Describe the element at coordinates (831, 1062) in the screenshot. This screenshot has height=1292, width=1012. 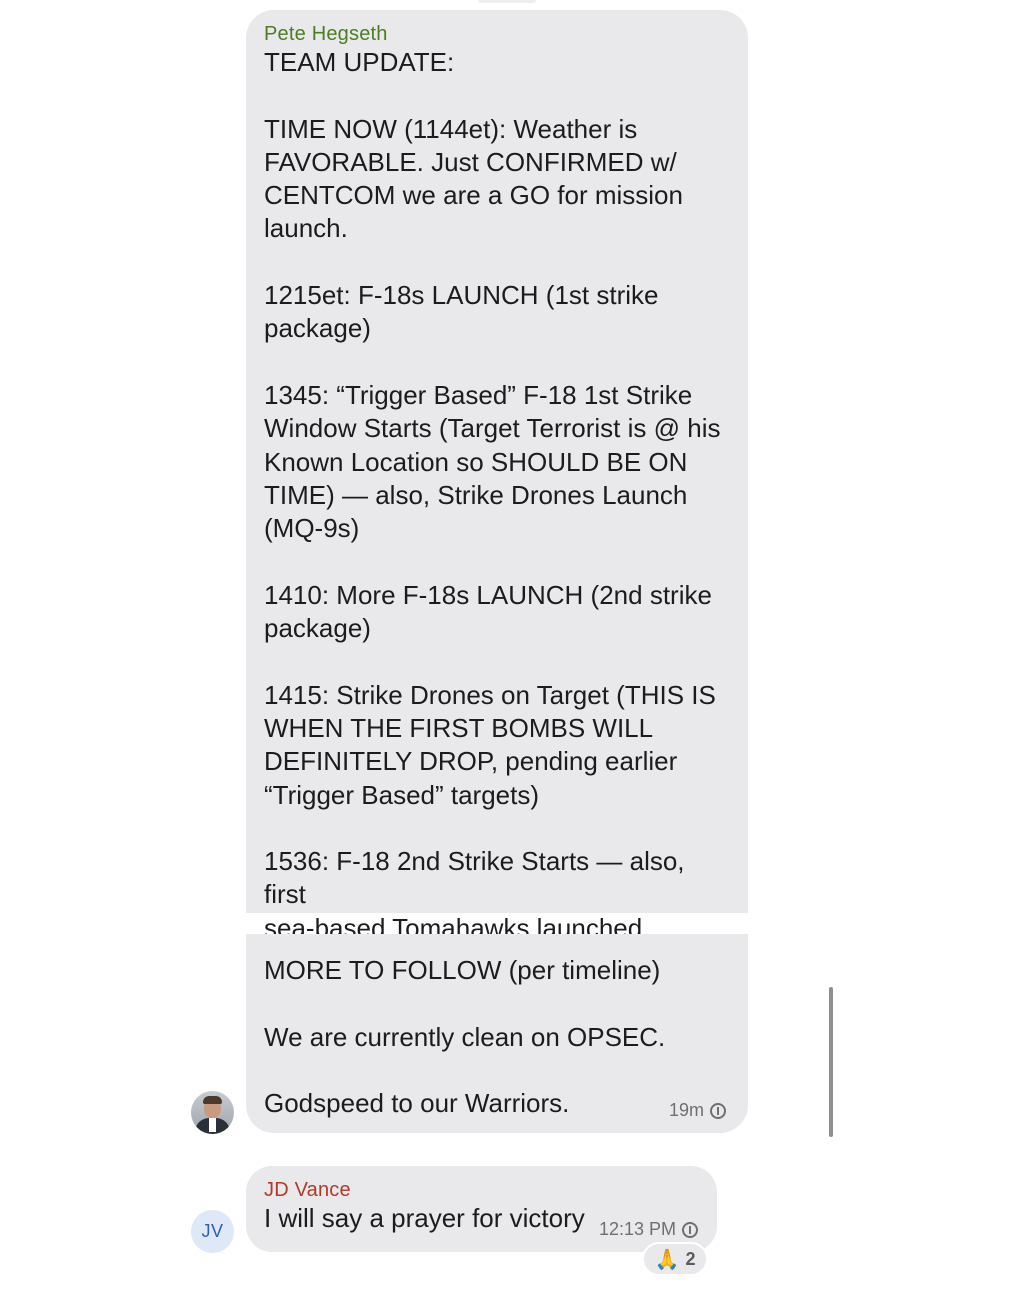
I see `scrollbar` at that location.